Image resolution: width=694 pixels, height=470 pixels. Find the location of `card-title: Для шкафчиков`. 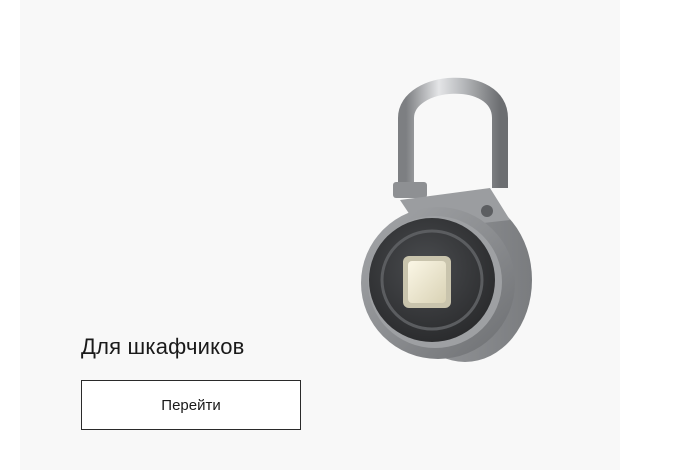

card-title: Для шкафчиков is located at coordinates (163, 346).